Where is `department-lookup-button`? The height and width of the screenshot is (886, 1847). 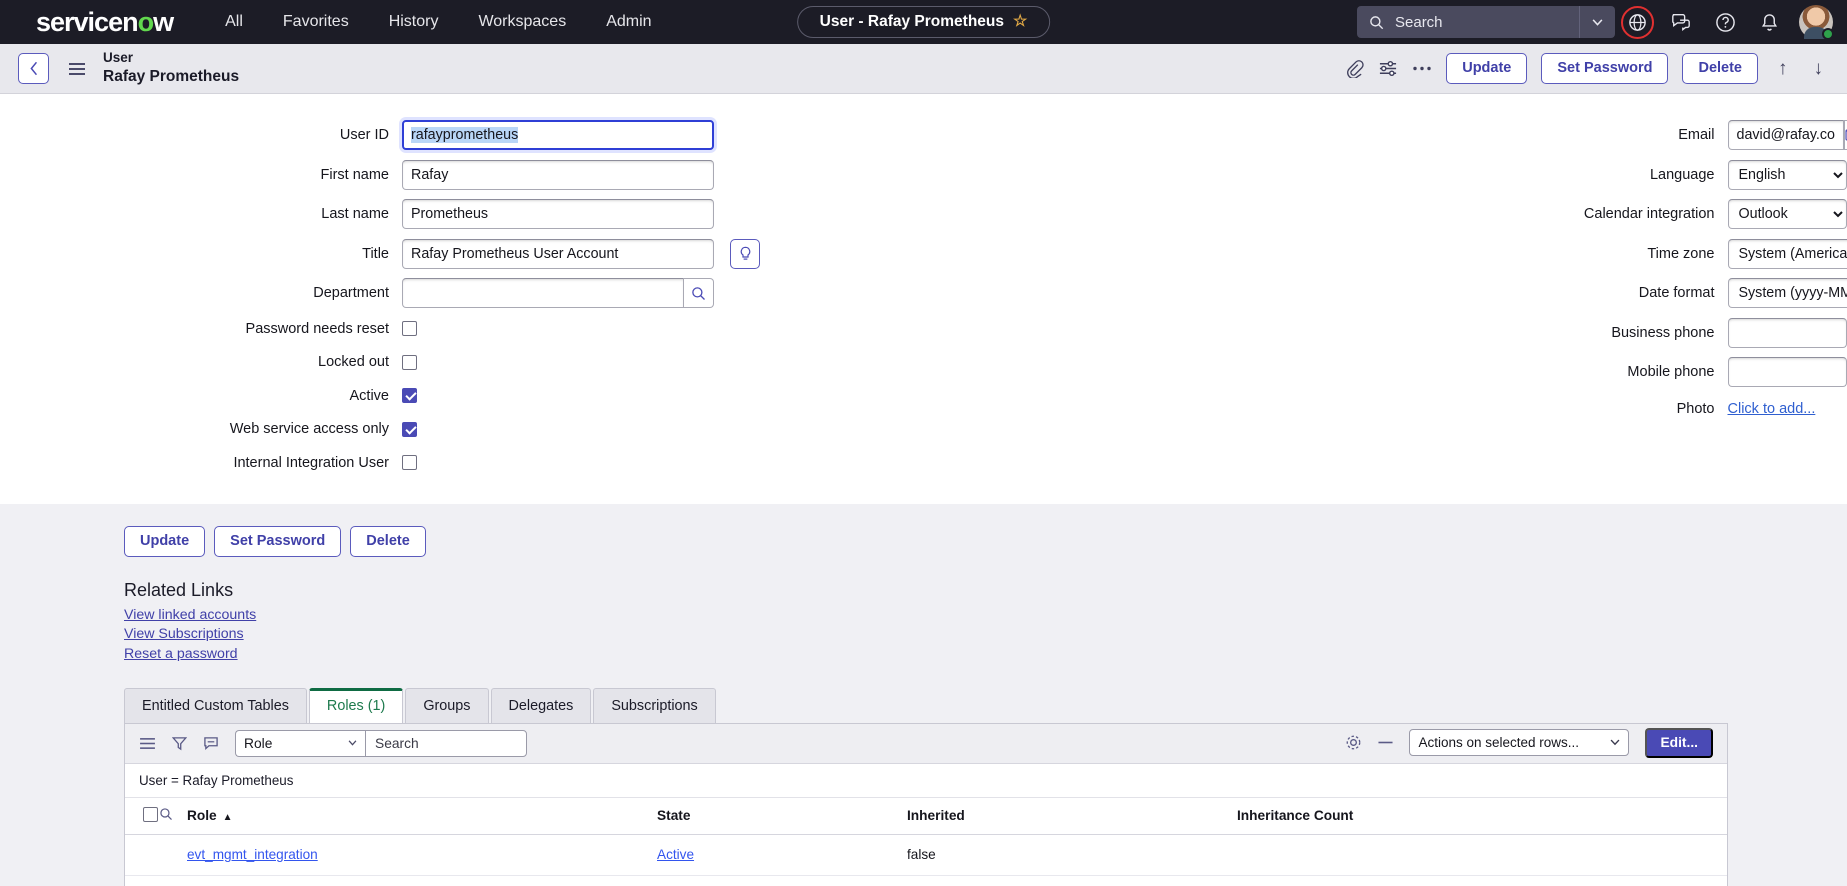 department-lookup-button is located at coordinates (699, 293).